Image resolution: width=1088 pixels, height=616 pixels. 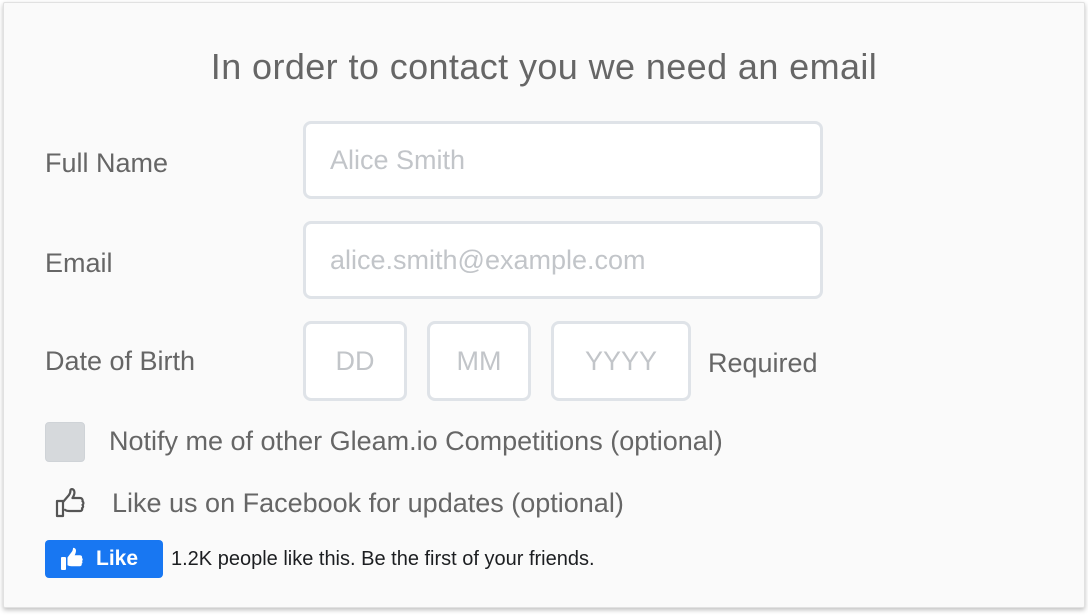 I want to click on facebook-like-button: Like, so click(x=104, y=559).